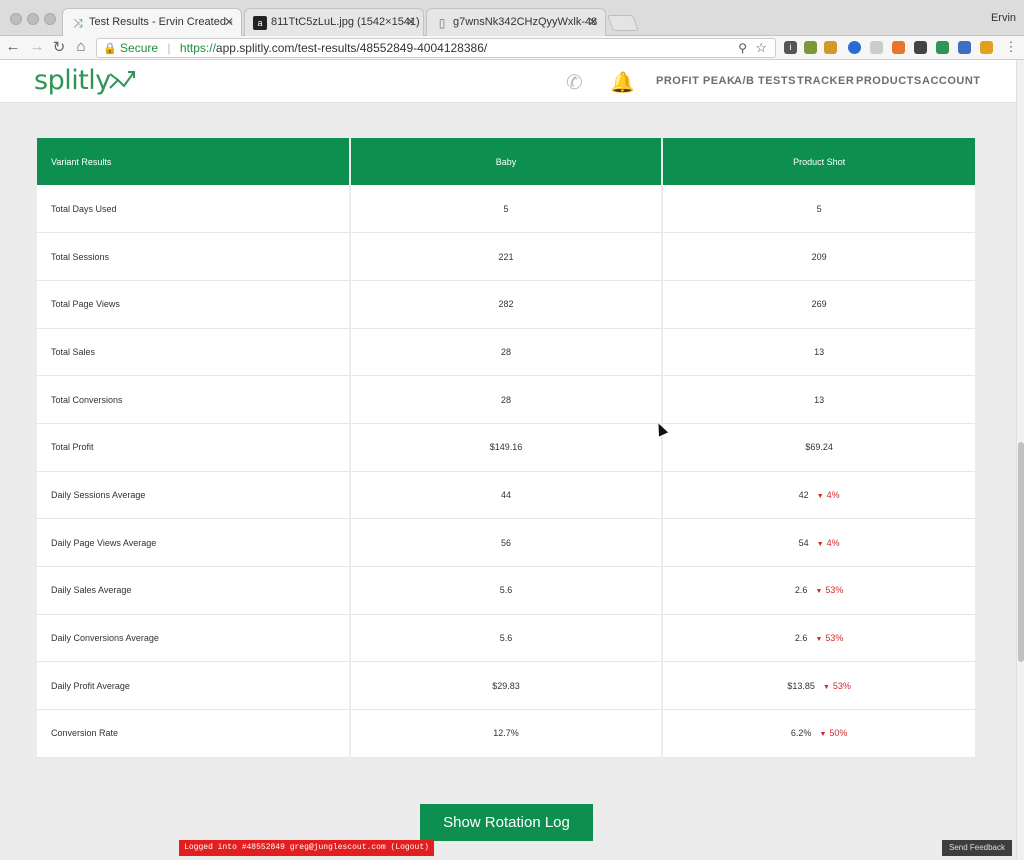 This screenshot has width=1024, height=860. I want to click on table-row: Daily Sales Average 5.6 2.6 ▼ 53%, so click(506, 590).